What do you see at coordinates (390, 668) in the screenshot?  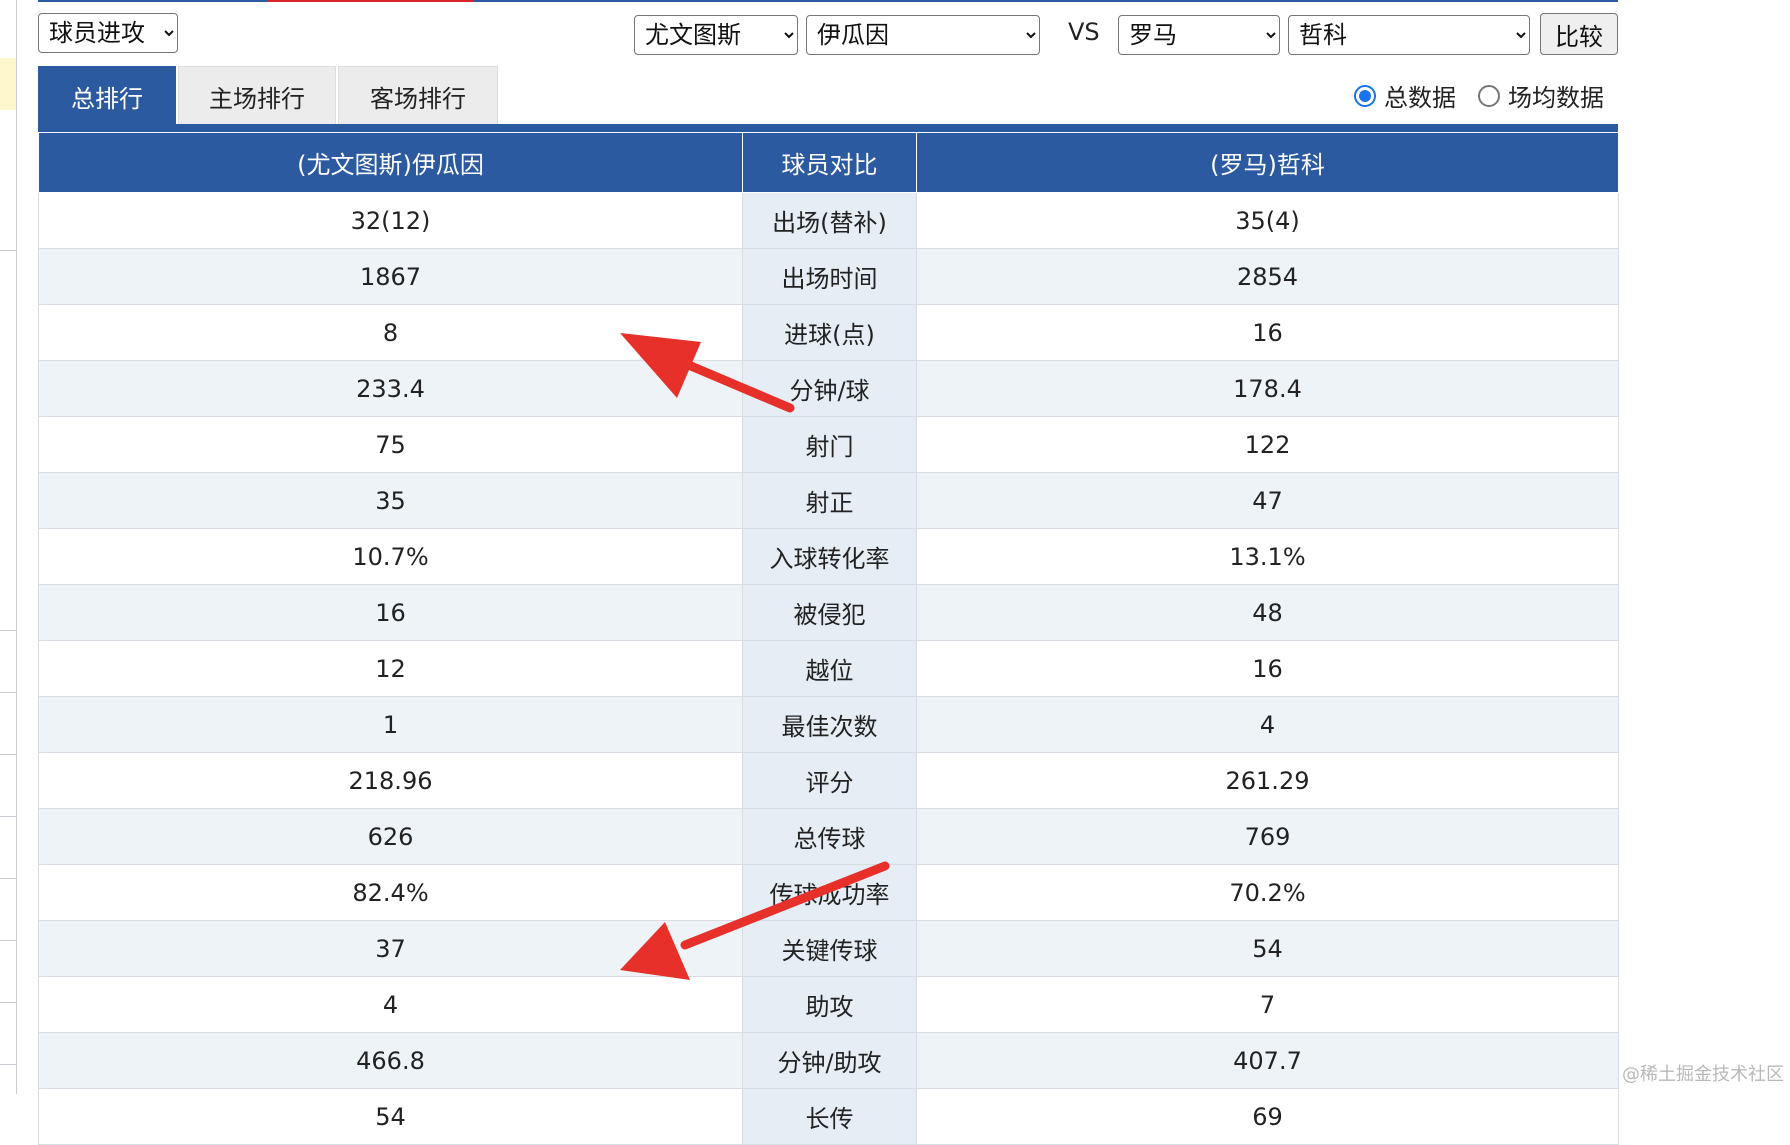 I see `stat-player-a: 12` at bounding box center [390, 668].